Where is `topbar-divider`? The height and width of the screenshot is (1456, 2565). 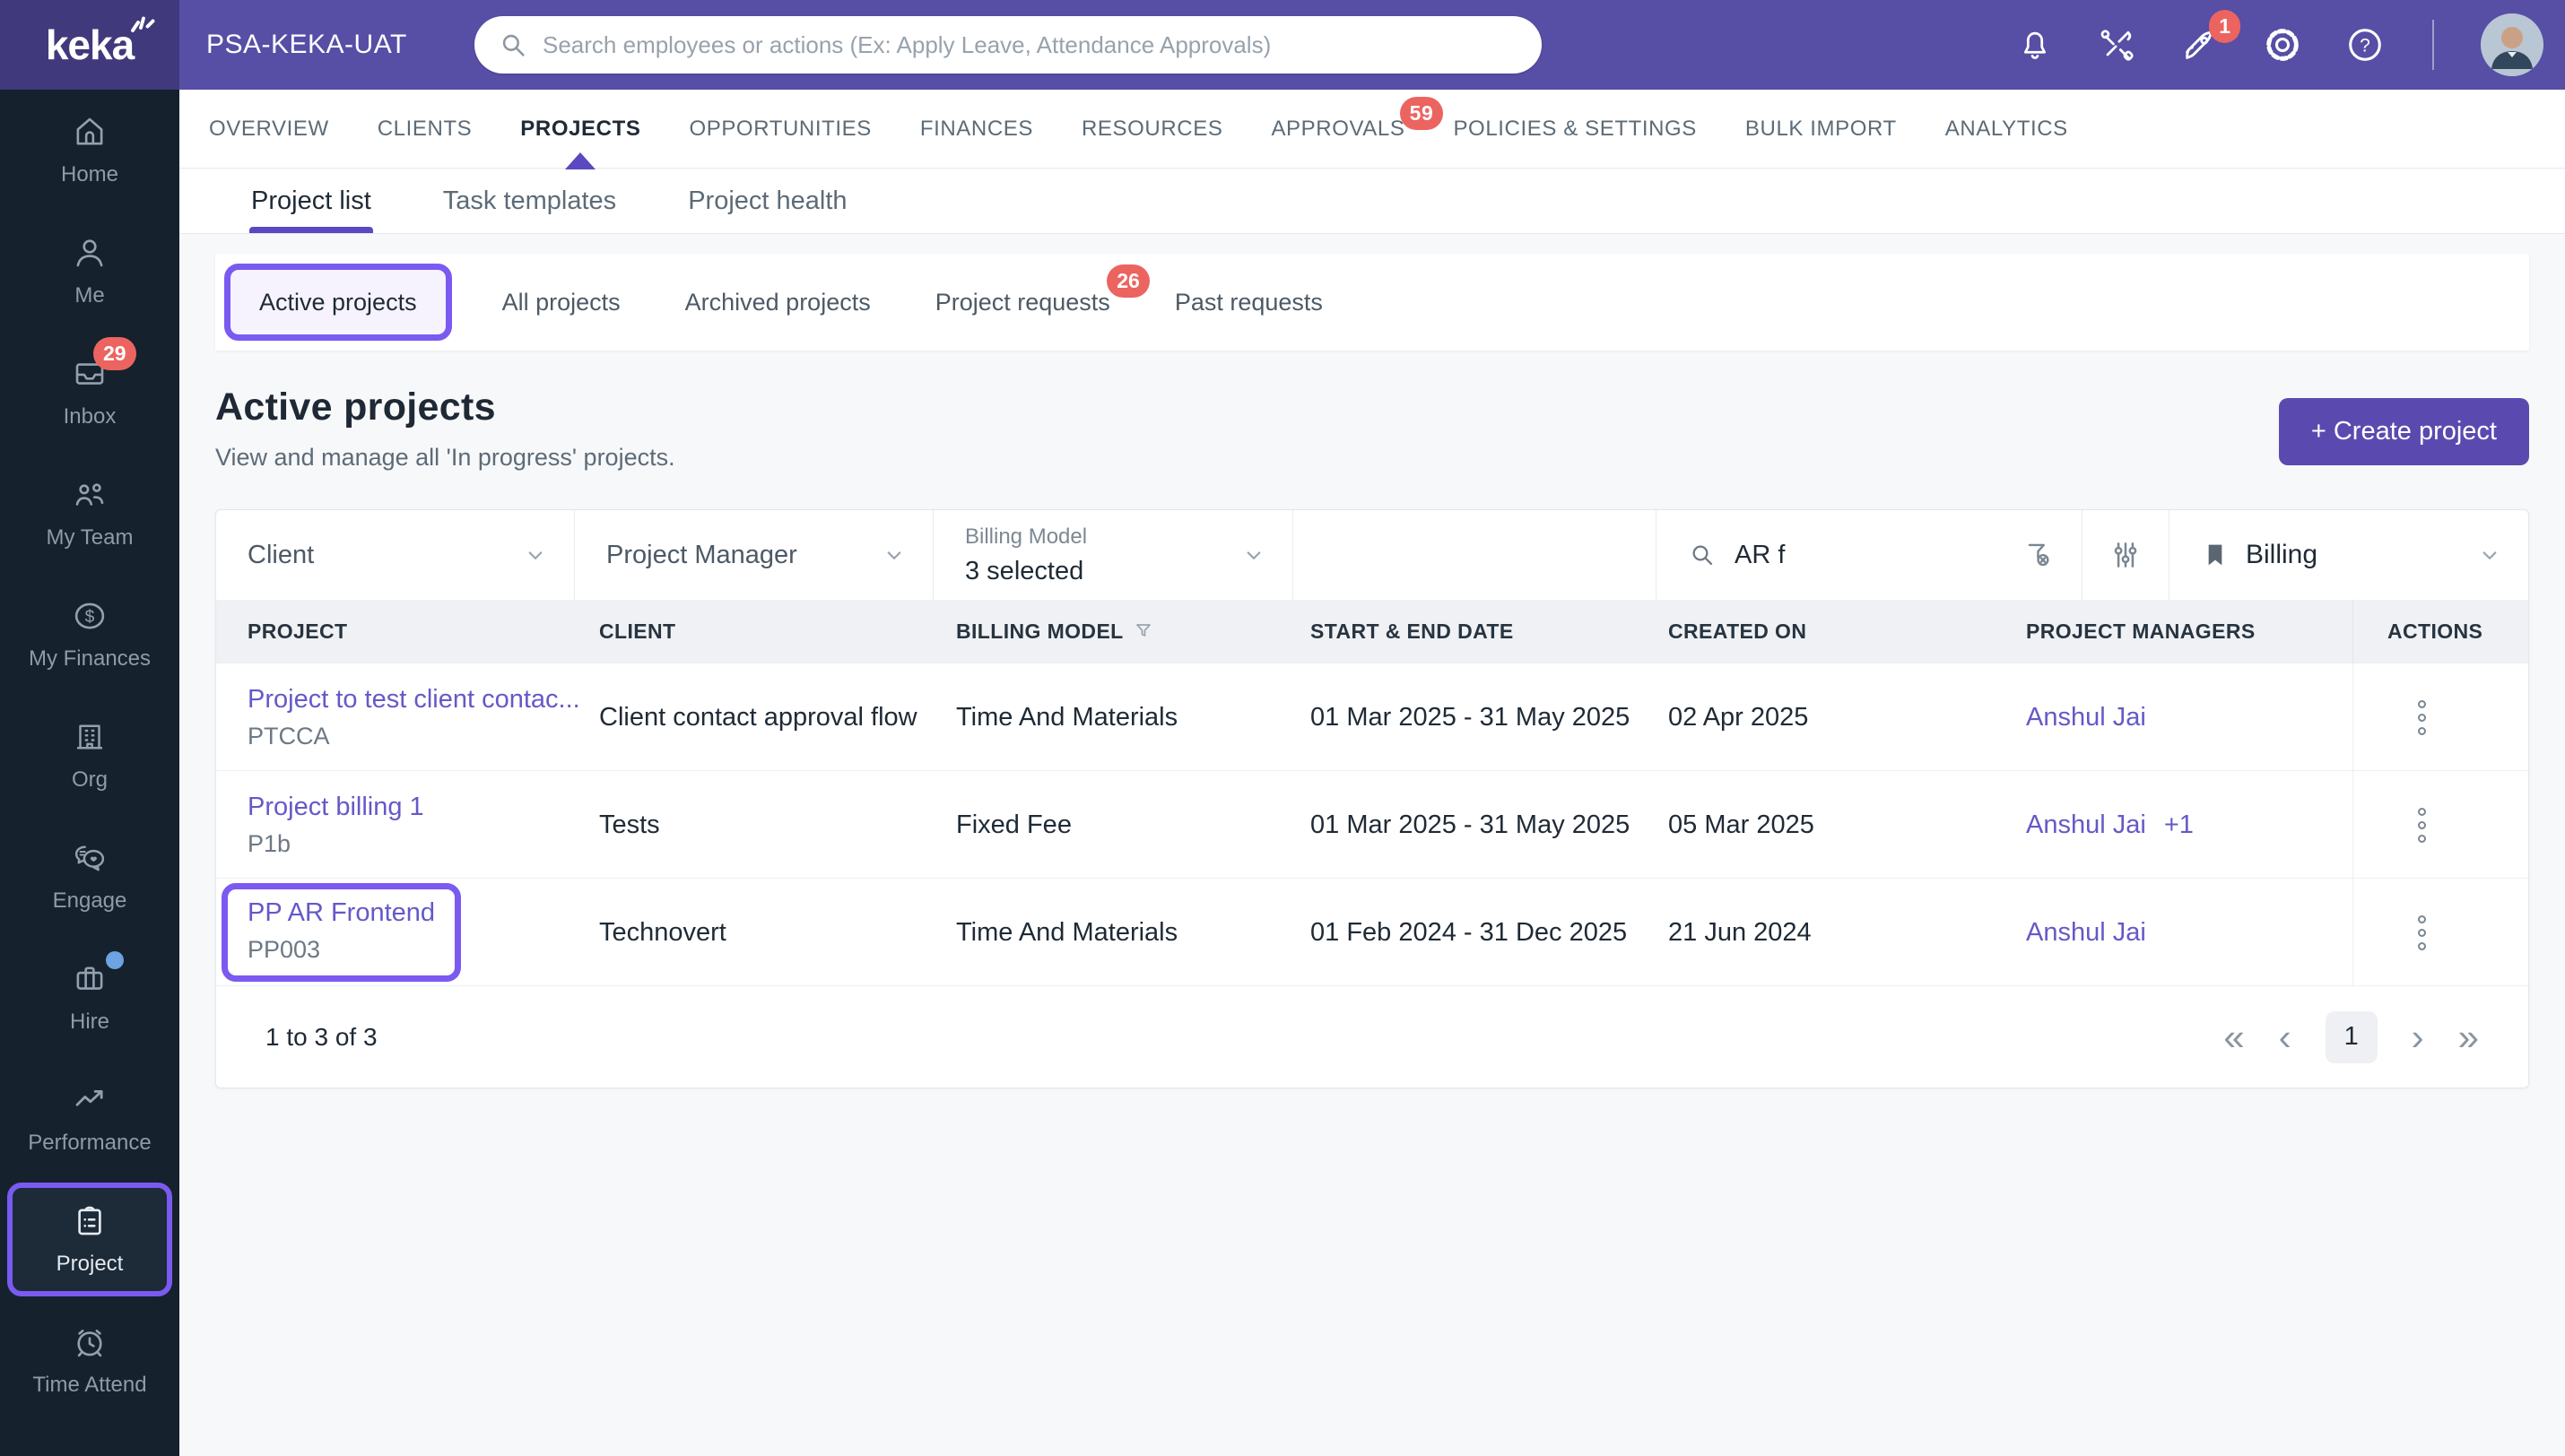
topbar-divider is located at coordinates (2433, 45).